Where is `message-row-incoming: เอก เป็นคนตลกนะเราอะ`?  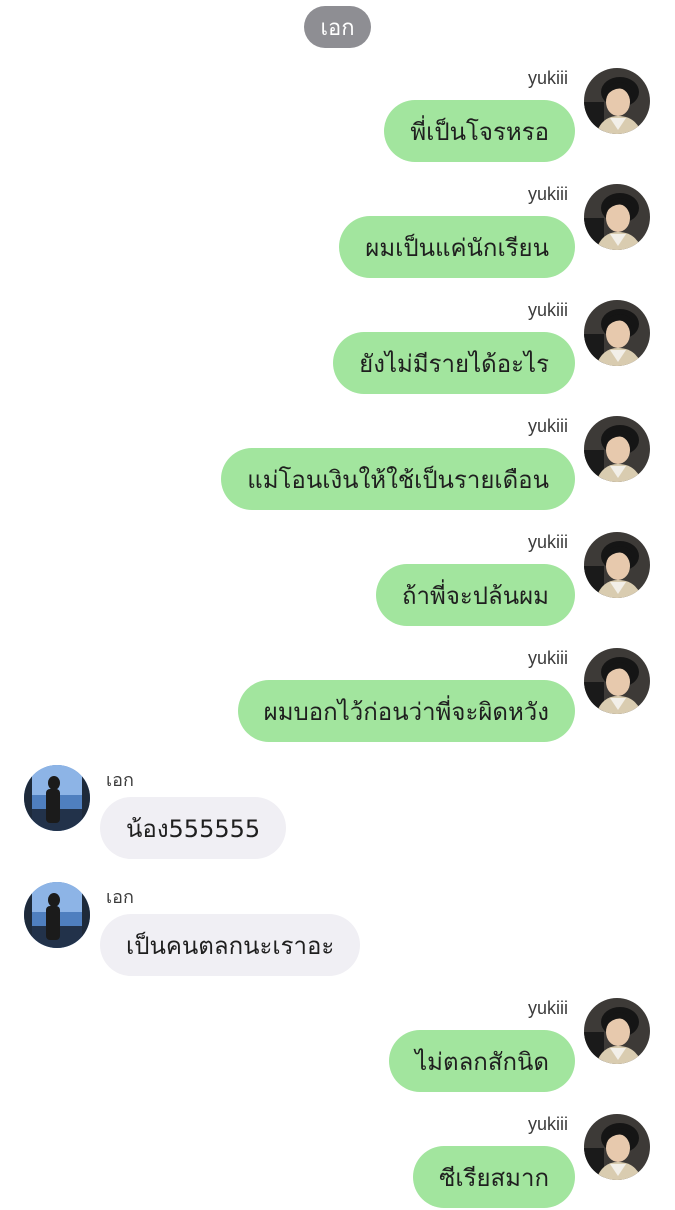
message-row-incoming: เอก เป็นคนตลกนะเราอะ is located at coordinates (337, 930).